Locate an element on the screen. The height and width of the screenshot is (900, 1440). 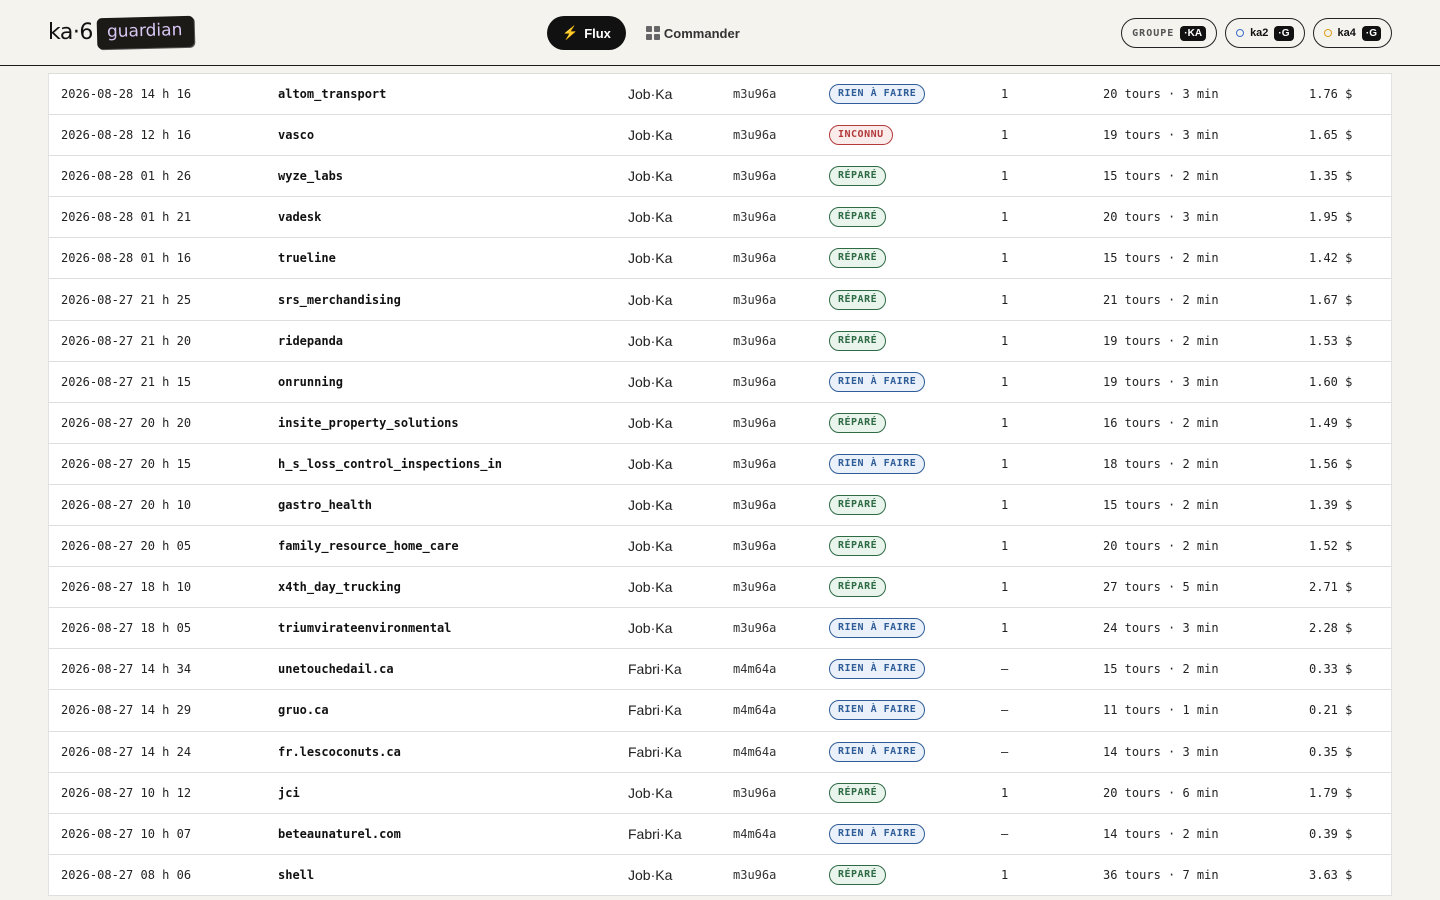
row-date: 2026-08-27 20 h 20 is located at coordinates (126, 422).